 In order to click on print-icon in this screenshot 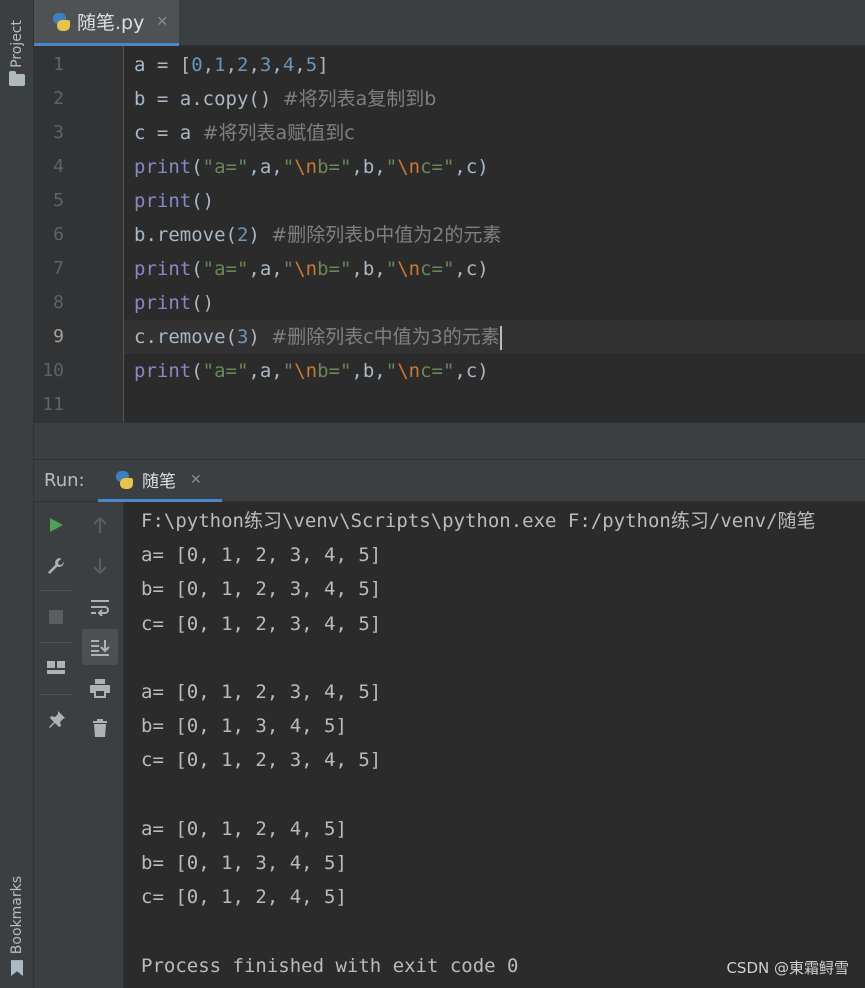, I will do `click(100, 688)`.